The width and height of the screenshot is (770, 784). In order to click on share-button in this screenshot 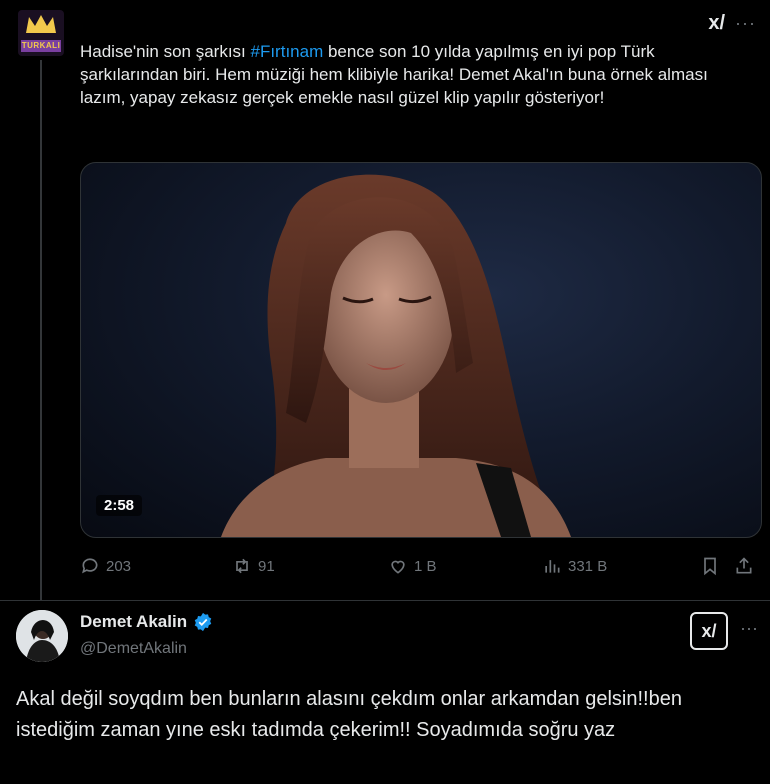, I will do `click(744, 566)`.